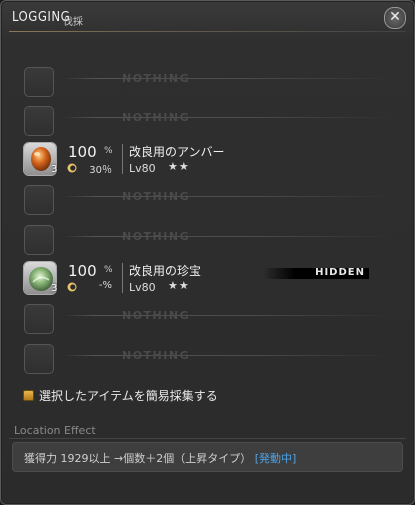  I want to click on location-effect-panel: 獲得力 1929以上 →個数＋2個（上昇タイプ） [発動中], so click(207, 457).